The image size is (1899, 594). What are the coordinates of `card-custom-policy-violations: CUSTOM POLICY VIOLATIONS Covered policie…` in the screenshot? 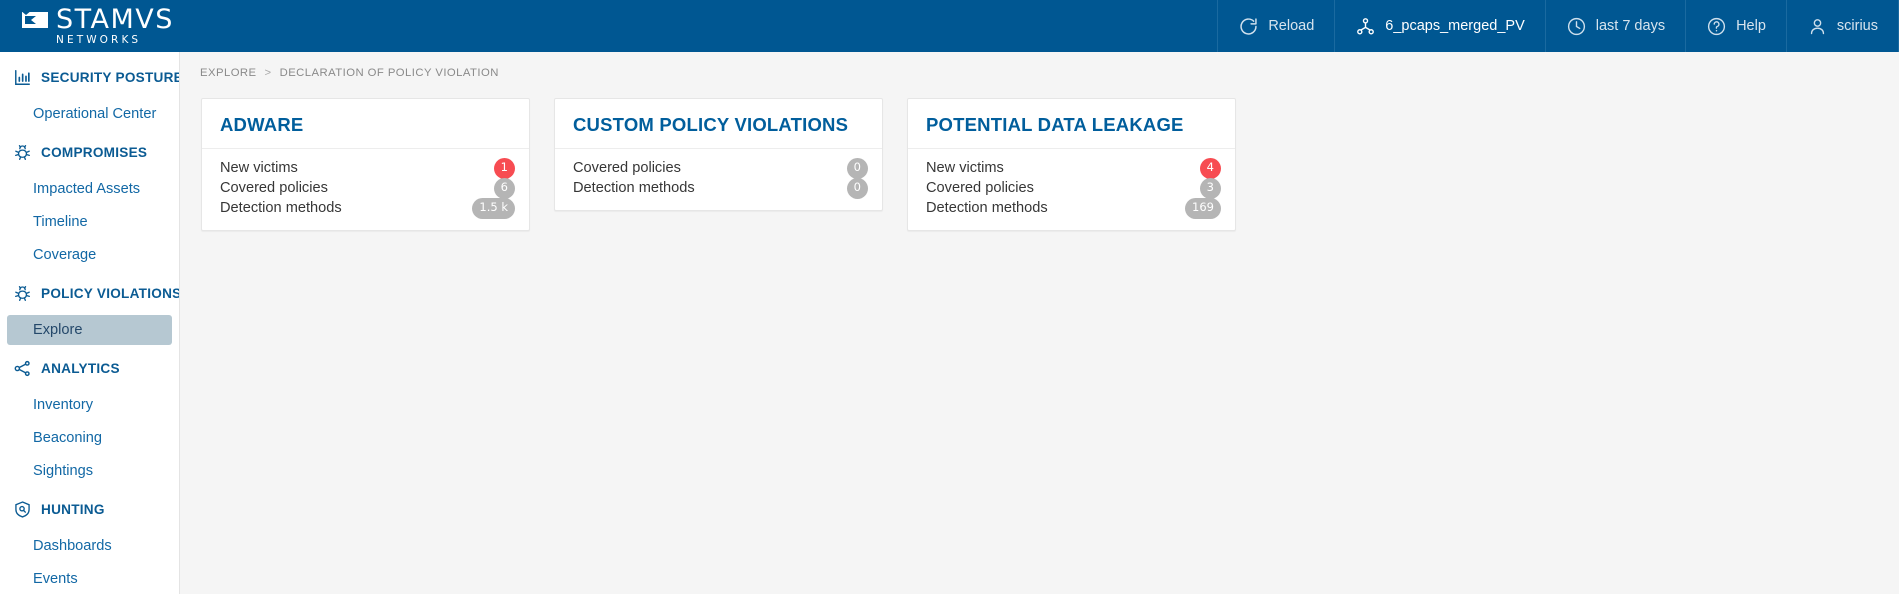 It's located at (718, 154).